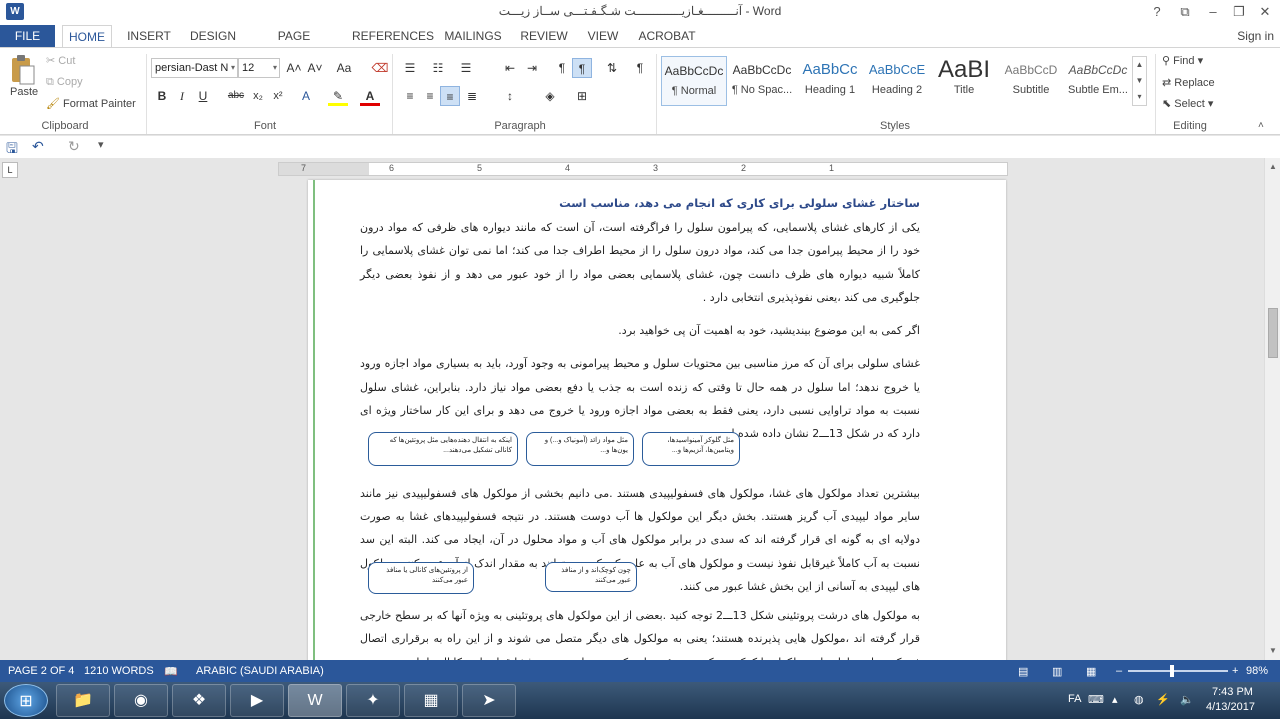  I want to click on grow-font-button: A˄, so click(294, 68).